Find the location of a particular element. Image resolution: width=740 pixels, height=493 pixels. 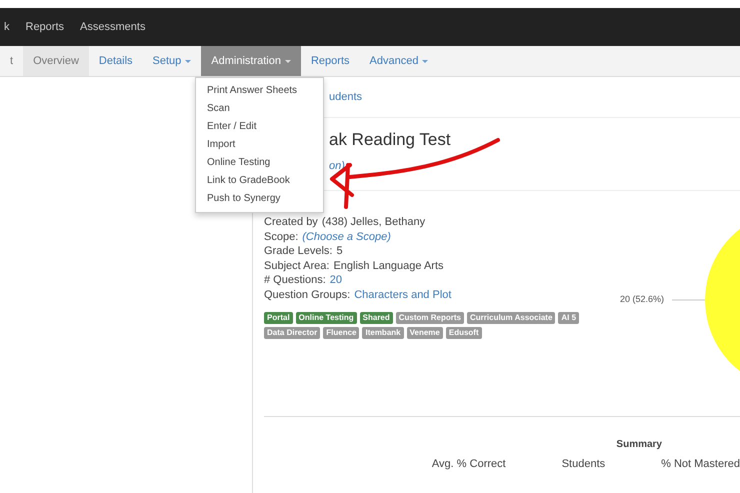

tag-label: Custom Reports is located at coordinates (430, 318).